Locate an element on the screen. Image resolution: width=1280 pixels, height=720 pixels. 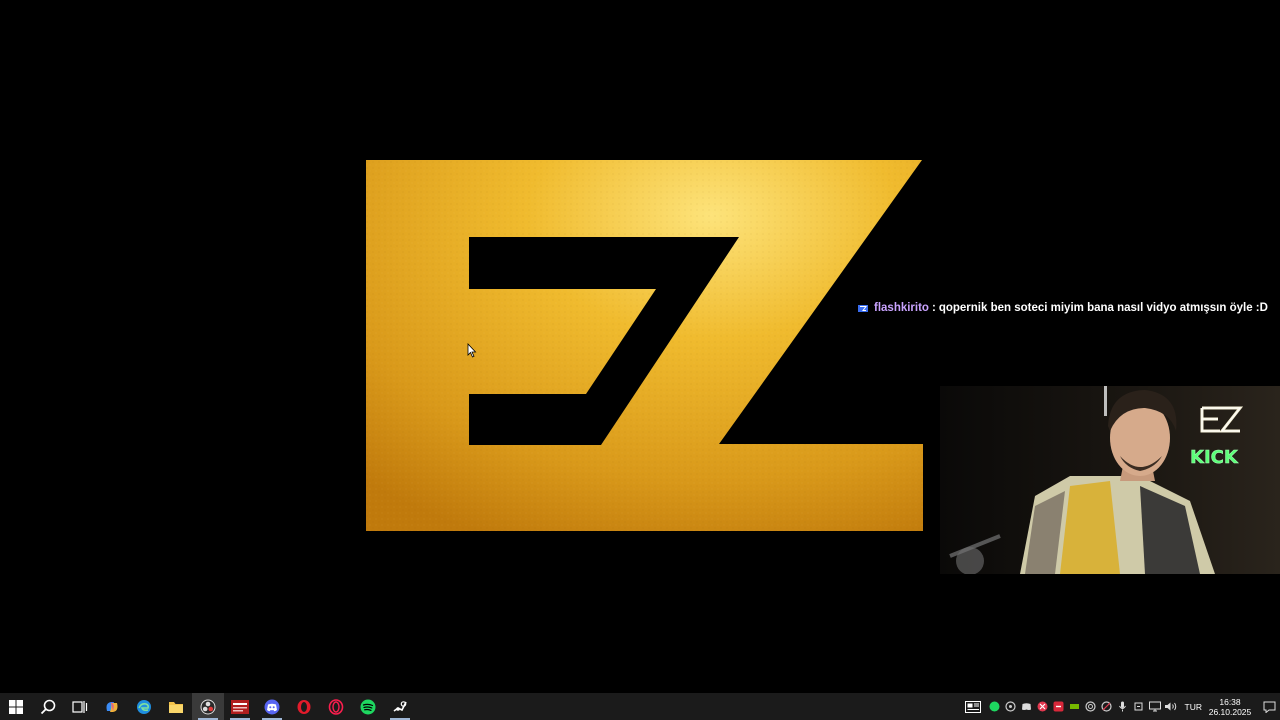
tray-volume is located at coordinates (1171, 706).